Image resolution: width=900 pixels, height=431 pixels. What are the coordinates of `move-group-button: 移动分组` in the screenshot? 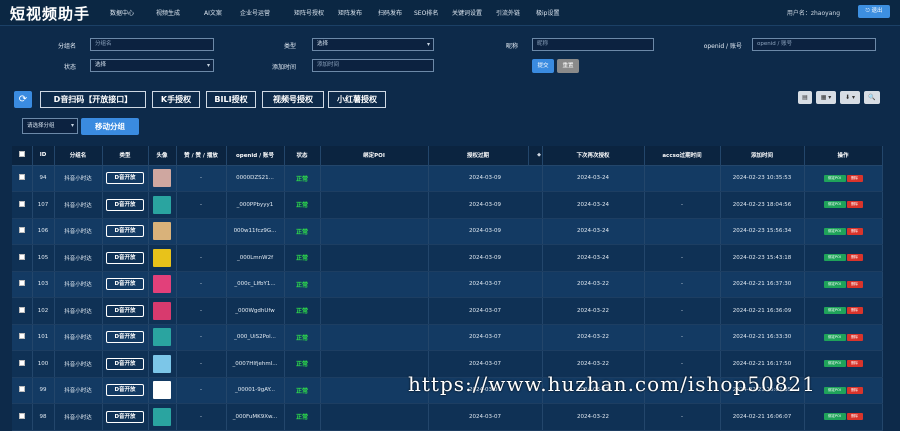 It's located at (110, 126).